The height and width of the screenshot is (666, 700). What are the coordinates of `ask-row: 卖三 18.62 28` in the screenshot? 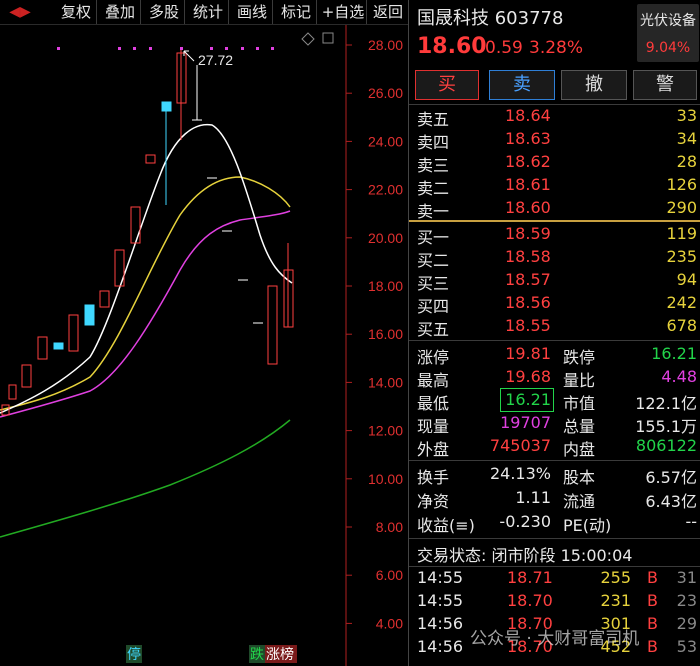 It's located at (554, 162).